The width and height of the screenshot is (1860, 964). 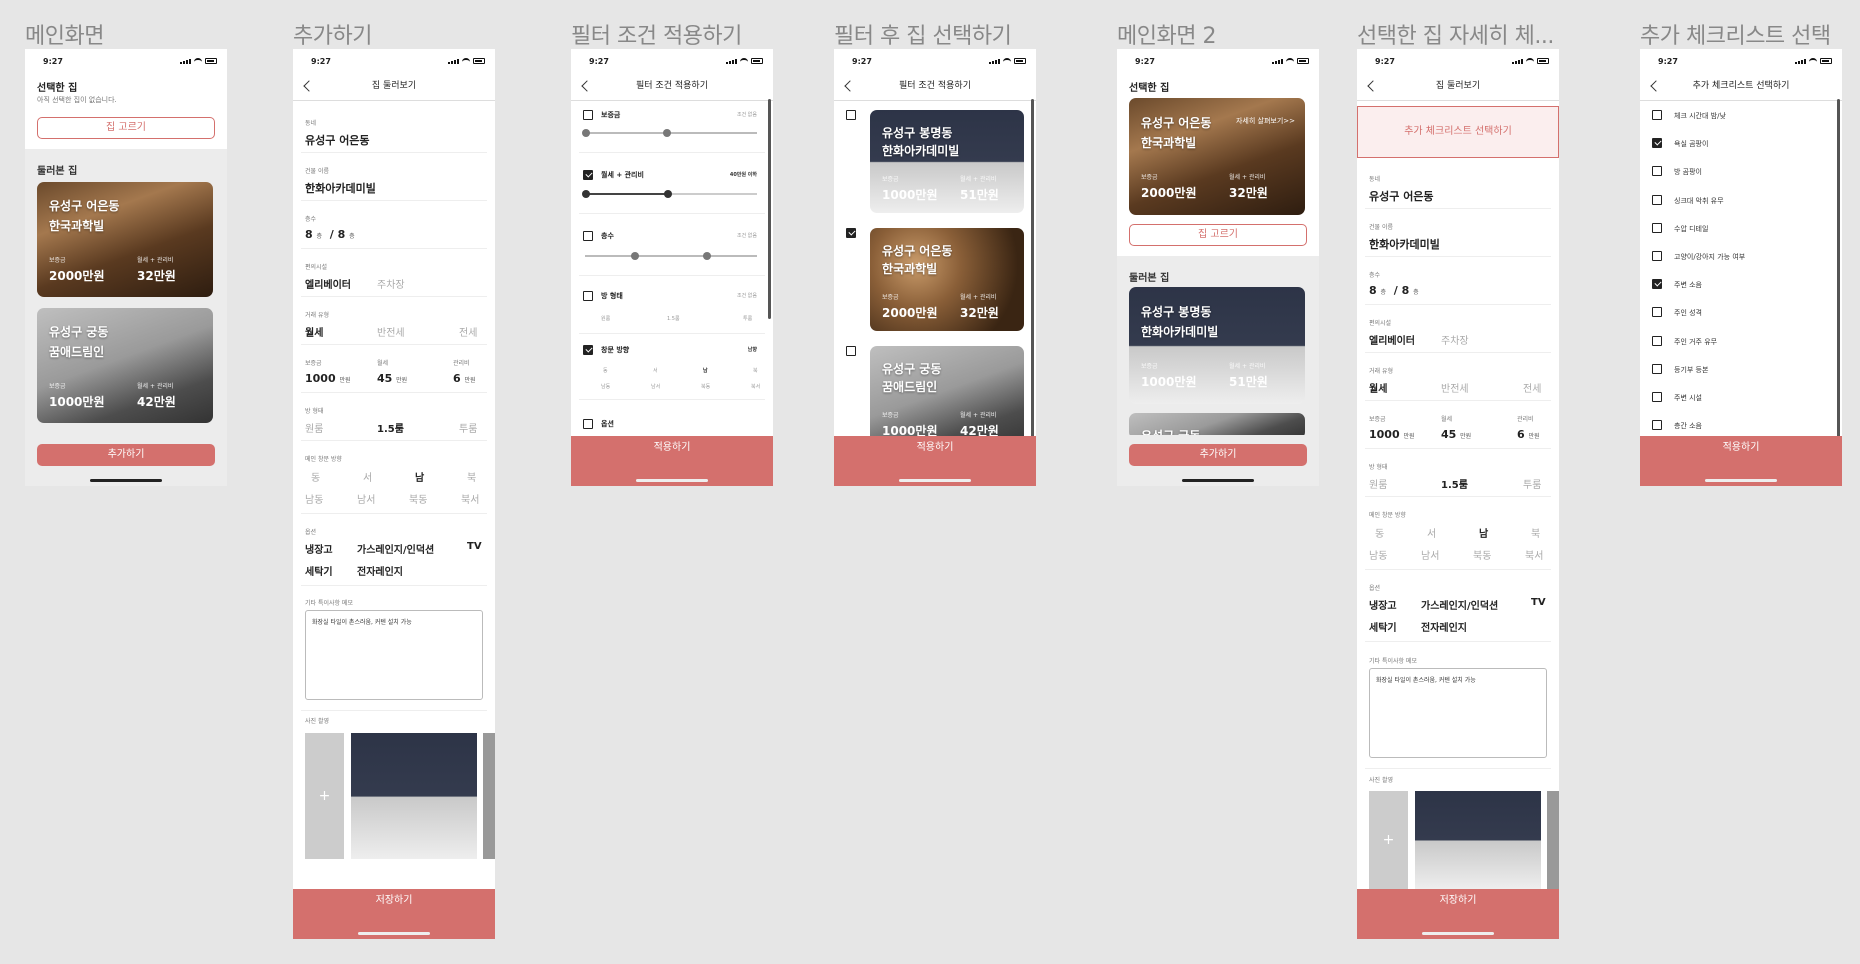 I want to click on filter-deposit-checkbox, so click(x=588, y=115).